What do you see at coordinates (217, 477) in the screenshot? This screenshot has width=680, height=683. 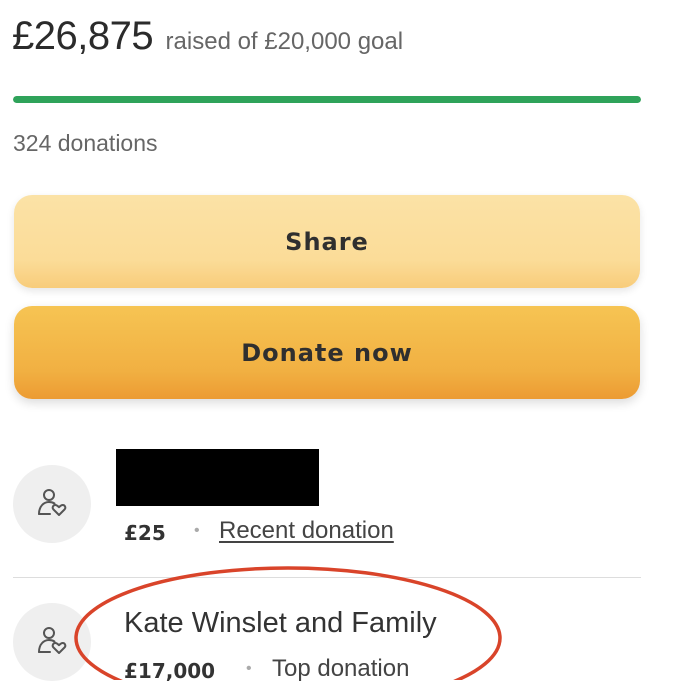 I see `redacted-donor-name` at bounding box center [217, 477].